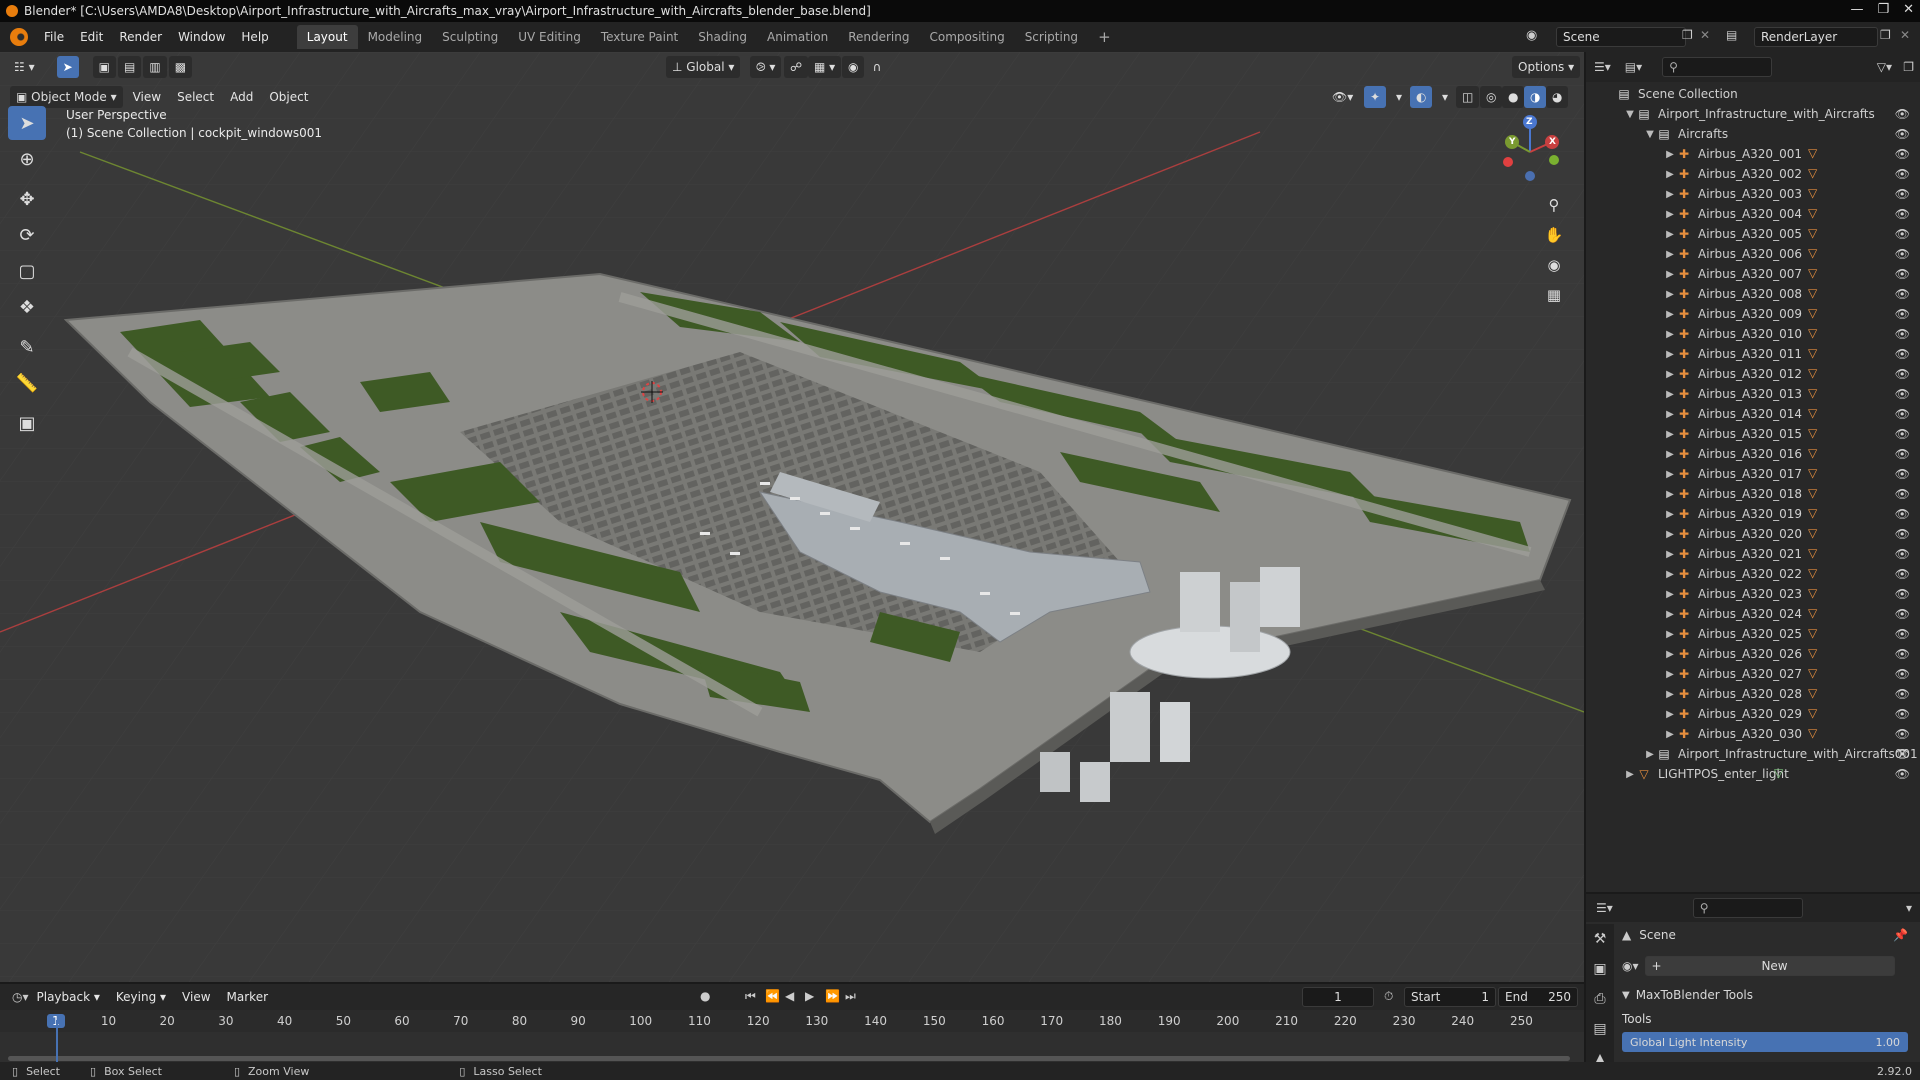  Describe the element at coordinates (1633, 67) in the screenshot. I see `display-mode-icon: ▤▾` at that location.